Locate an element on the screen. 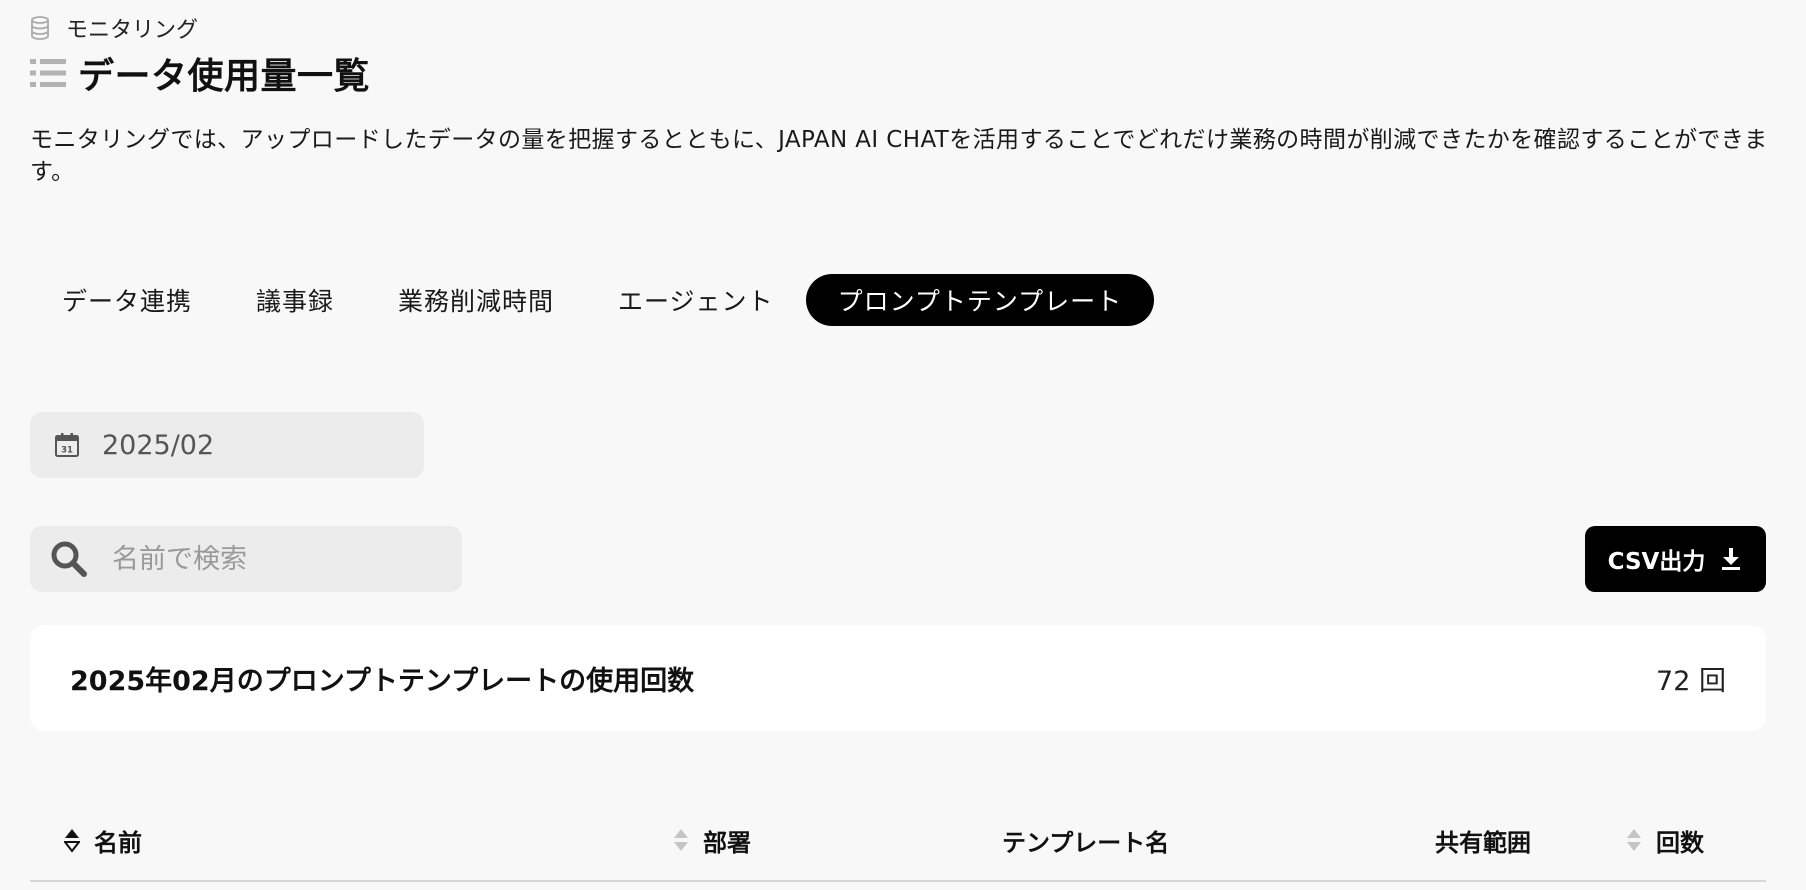 The width and height of the screenshot is (1806, 890). page-title: データ使用量一覧 is located at coordinates (224, 76).